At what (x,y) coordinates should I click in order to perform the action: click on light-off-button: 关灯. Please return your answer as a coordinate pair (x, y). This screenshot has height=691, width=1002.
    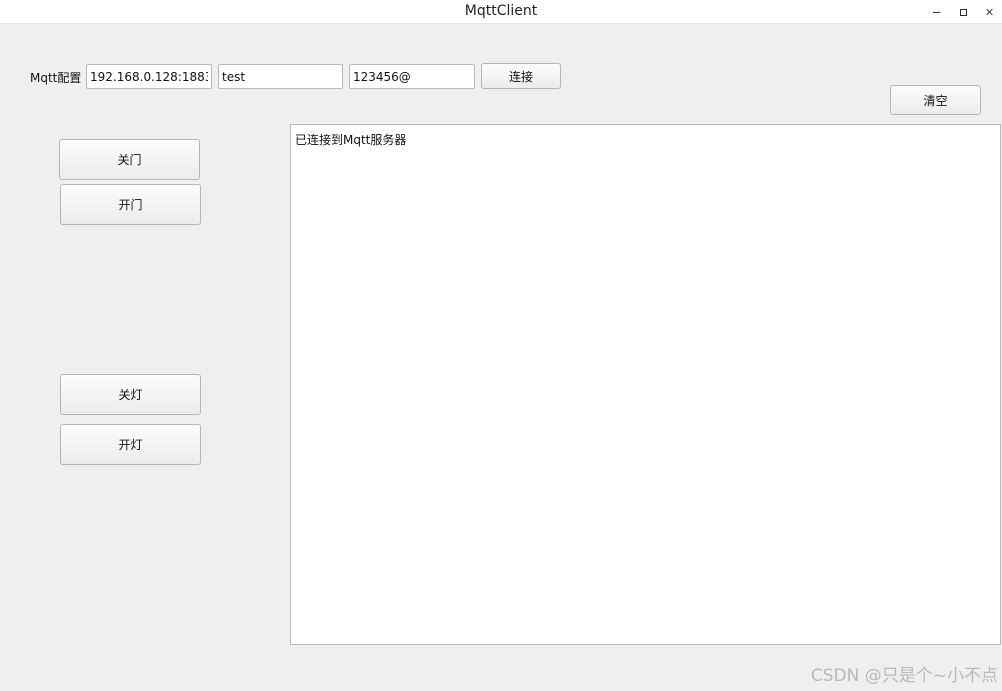
    Looking at the image, I should click on (130, 394).